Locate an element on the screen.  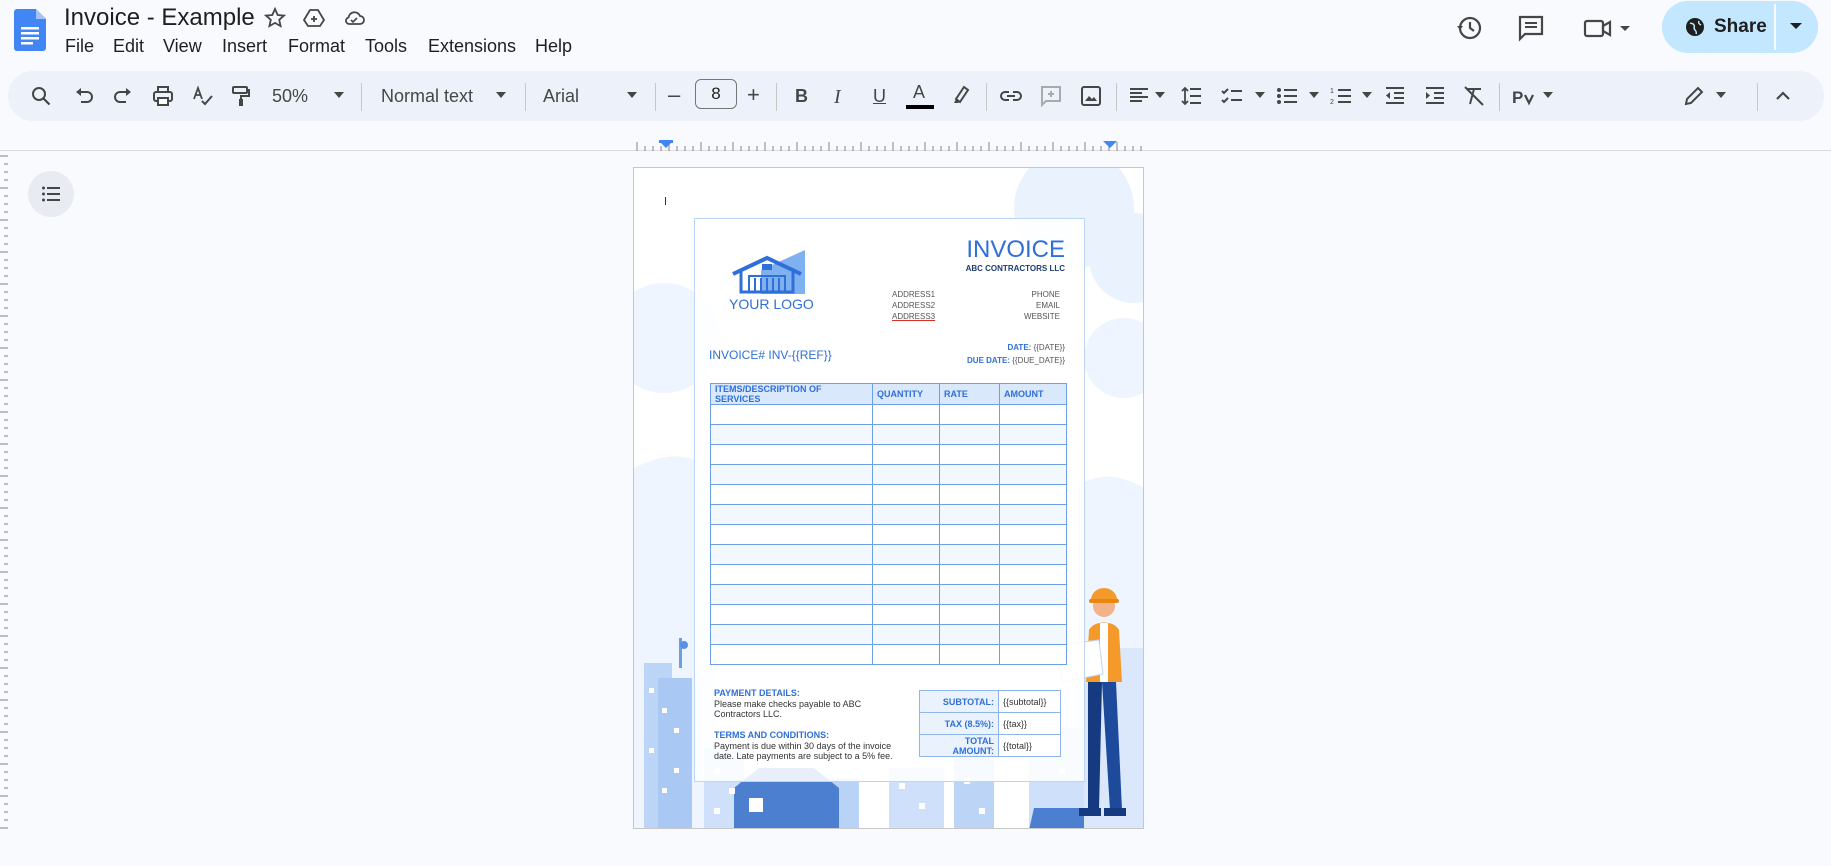
underline-button: U is located at coordinates (879, 96).